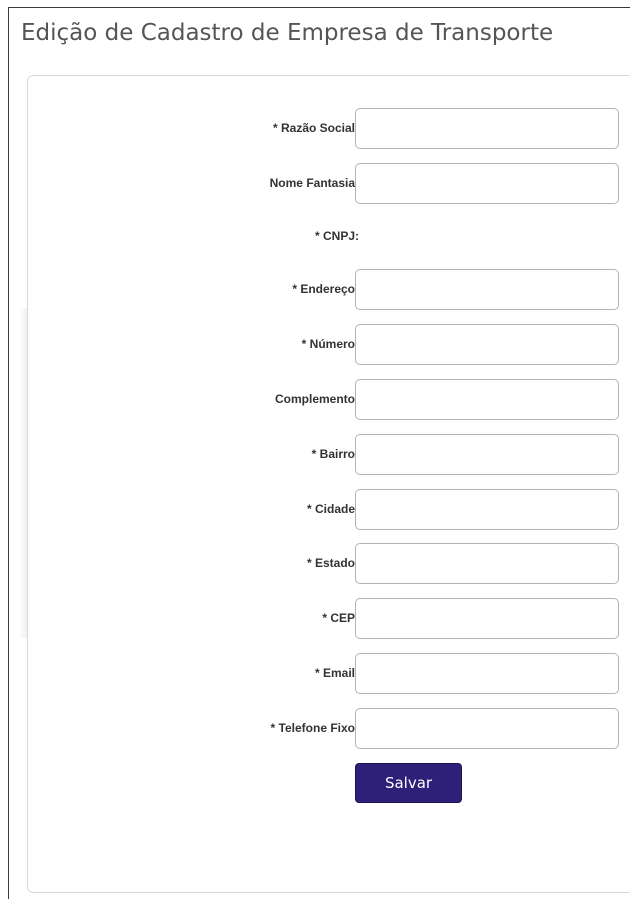 The image size is (630, 899). What do you see at coordinates (23, 473) in the screenshot?
I see `panel-shadow` at bounding box center [23, 473].